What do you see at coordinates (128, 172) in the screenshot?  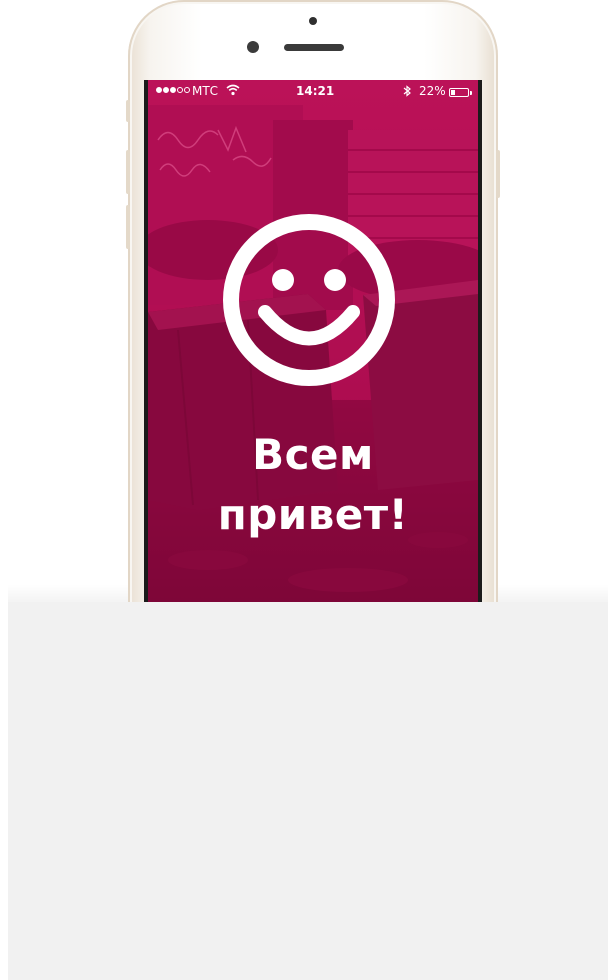 I see `volume-up-button` at bounding box center [128, 172].